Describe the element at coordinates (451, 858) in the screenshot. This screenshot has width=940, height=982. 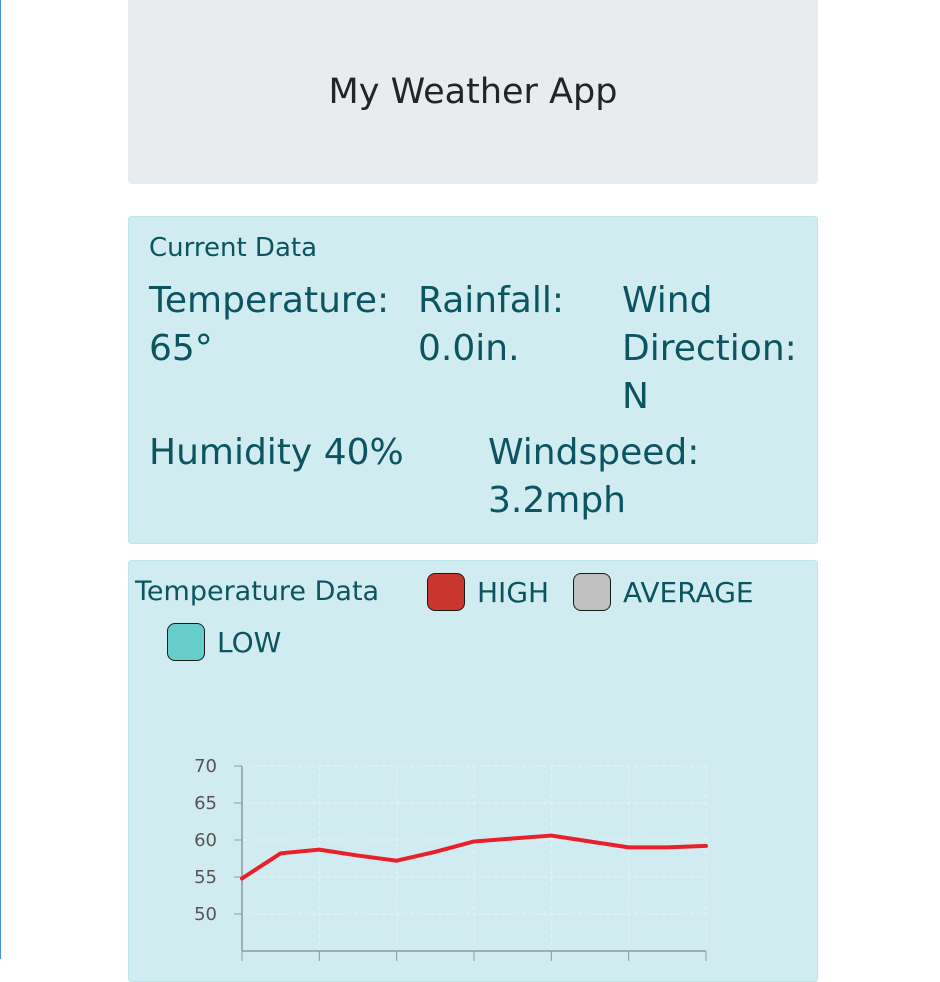
I see `temperature-line-chart: 50 55 60 65 70` at that location.